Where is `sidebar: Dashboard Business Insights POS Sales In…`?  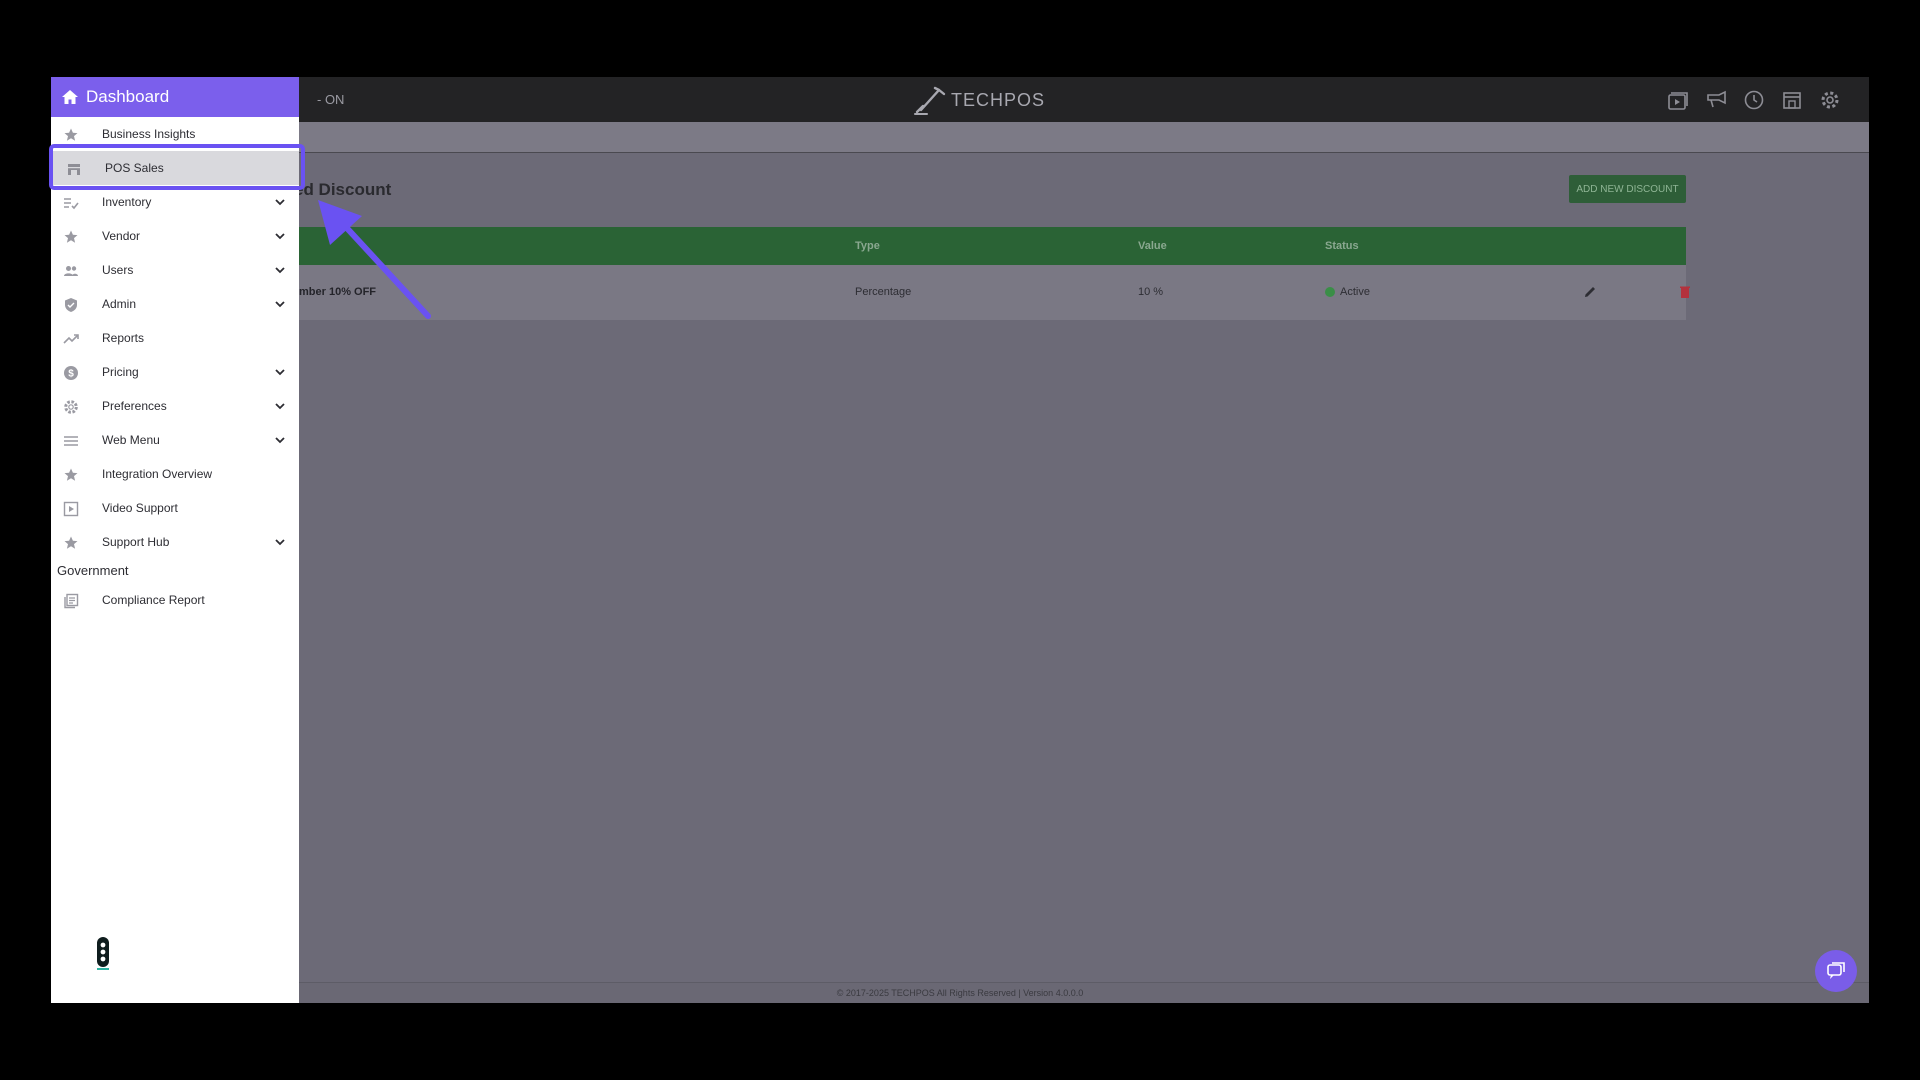
sidebar: Dashboard Business Insights POS Sales In… is located at coordinates (175, 540).